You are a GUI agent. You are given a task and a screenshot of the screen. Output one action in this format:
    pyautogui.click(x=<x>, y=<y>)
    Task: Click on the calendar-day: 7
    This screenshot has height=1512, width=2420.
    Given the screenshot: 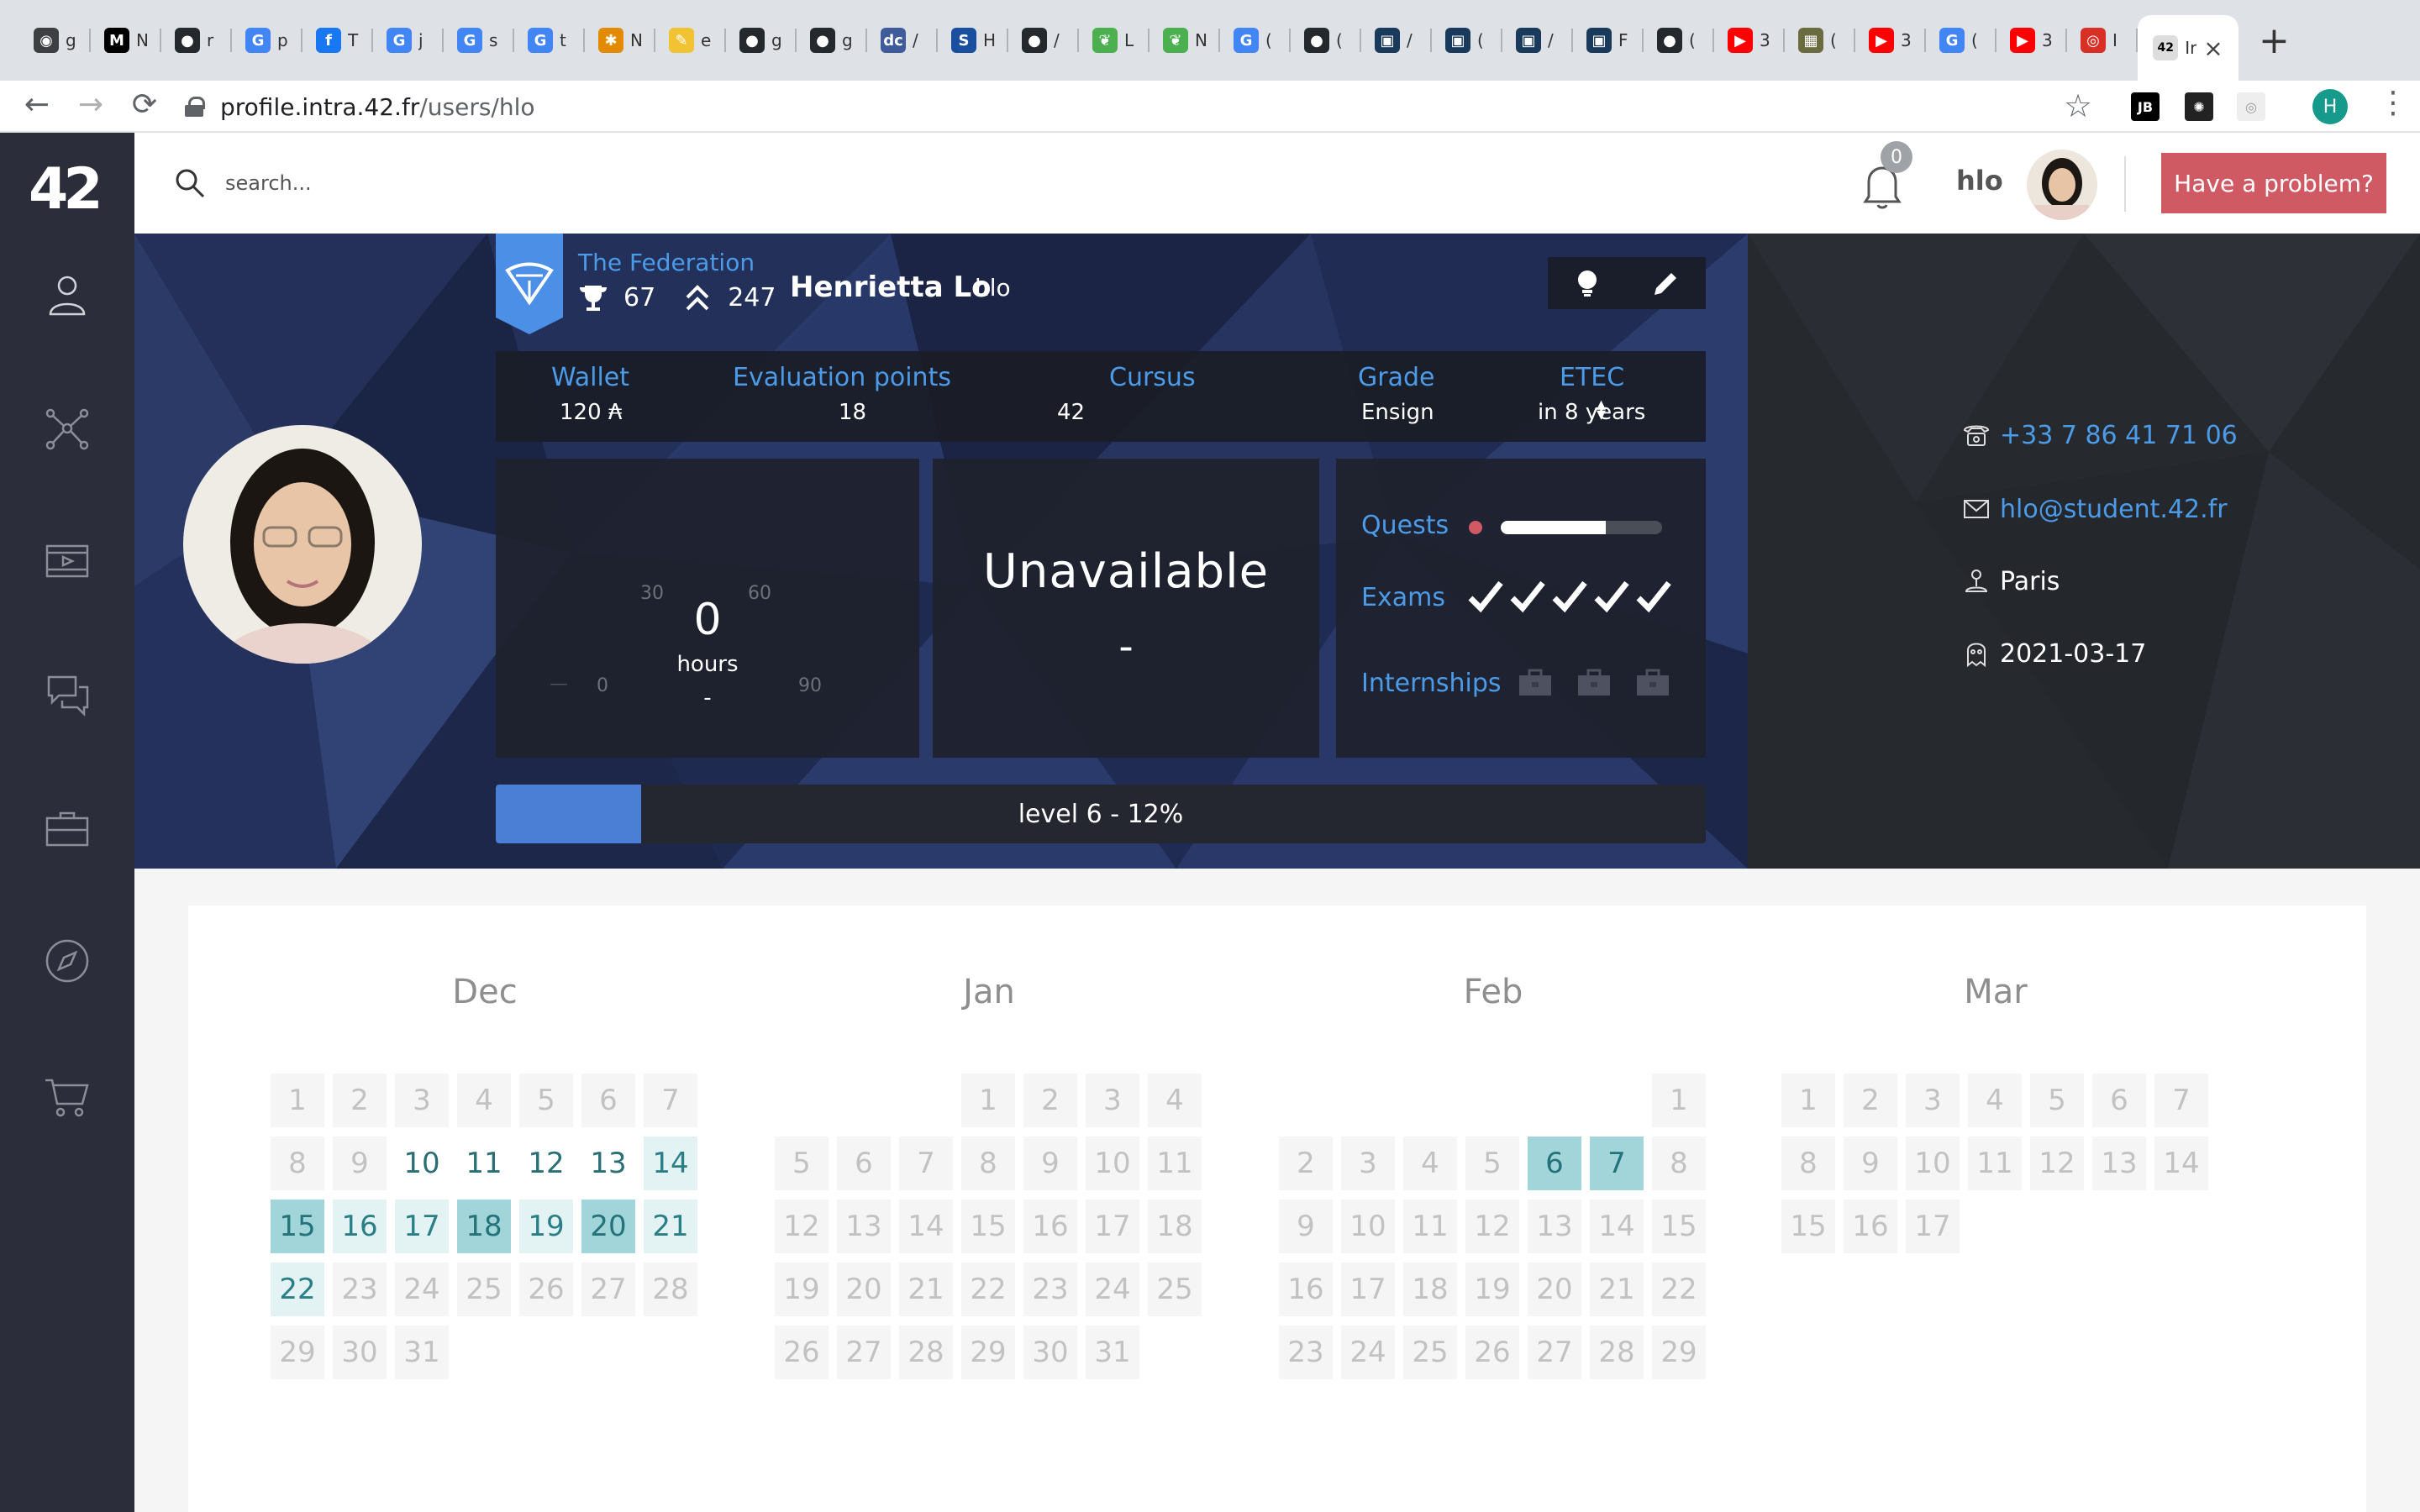 What is the action you would take?
    pyautogui.click(x=671, y=1100)
    